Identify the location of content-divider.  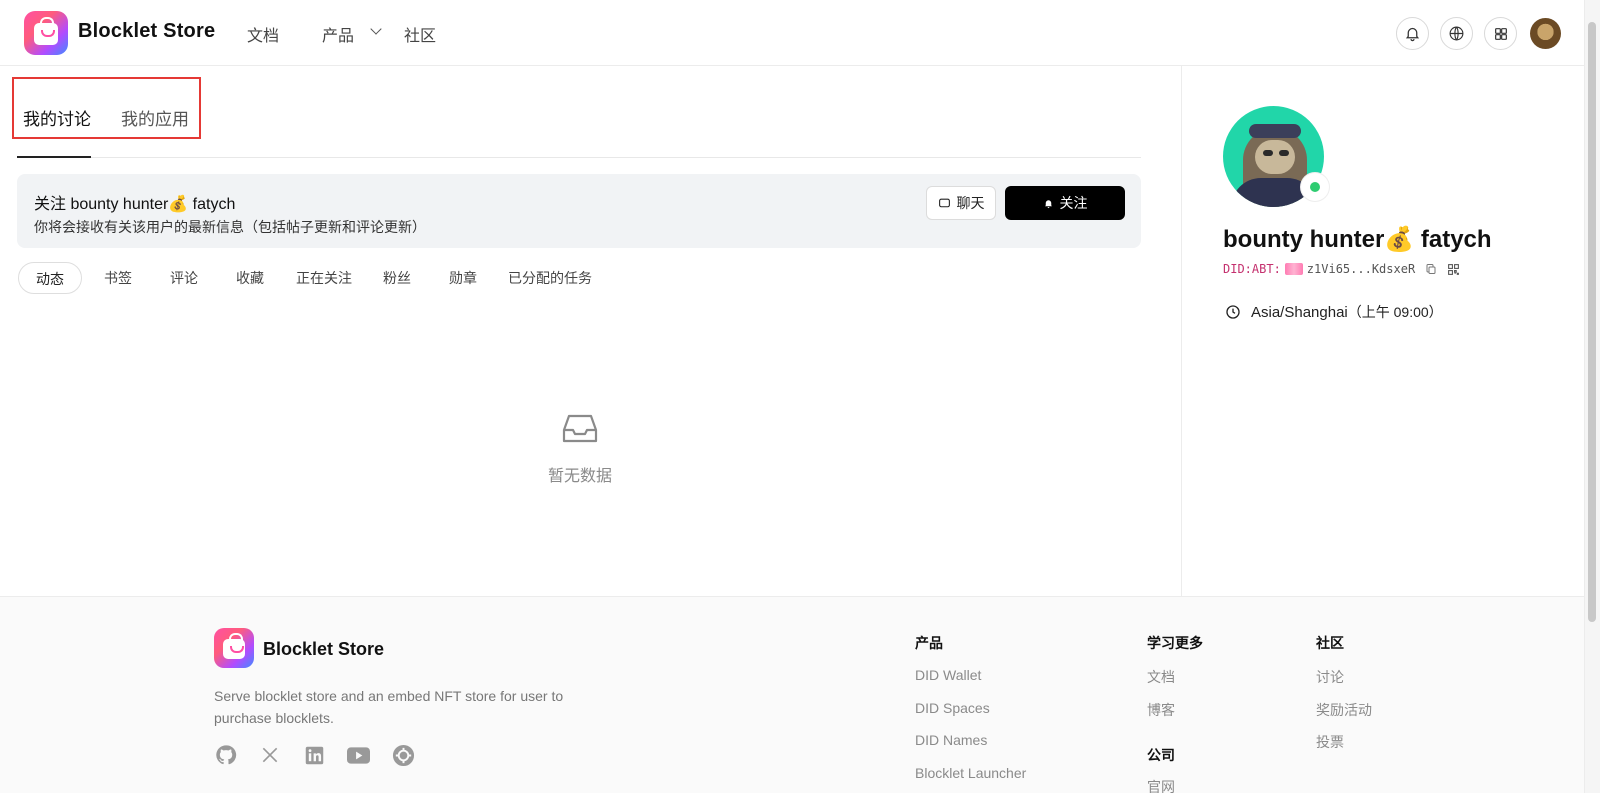
(1181, 331).